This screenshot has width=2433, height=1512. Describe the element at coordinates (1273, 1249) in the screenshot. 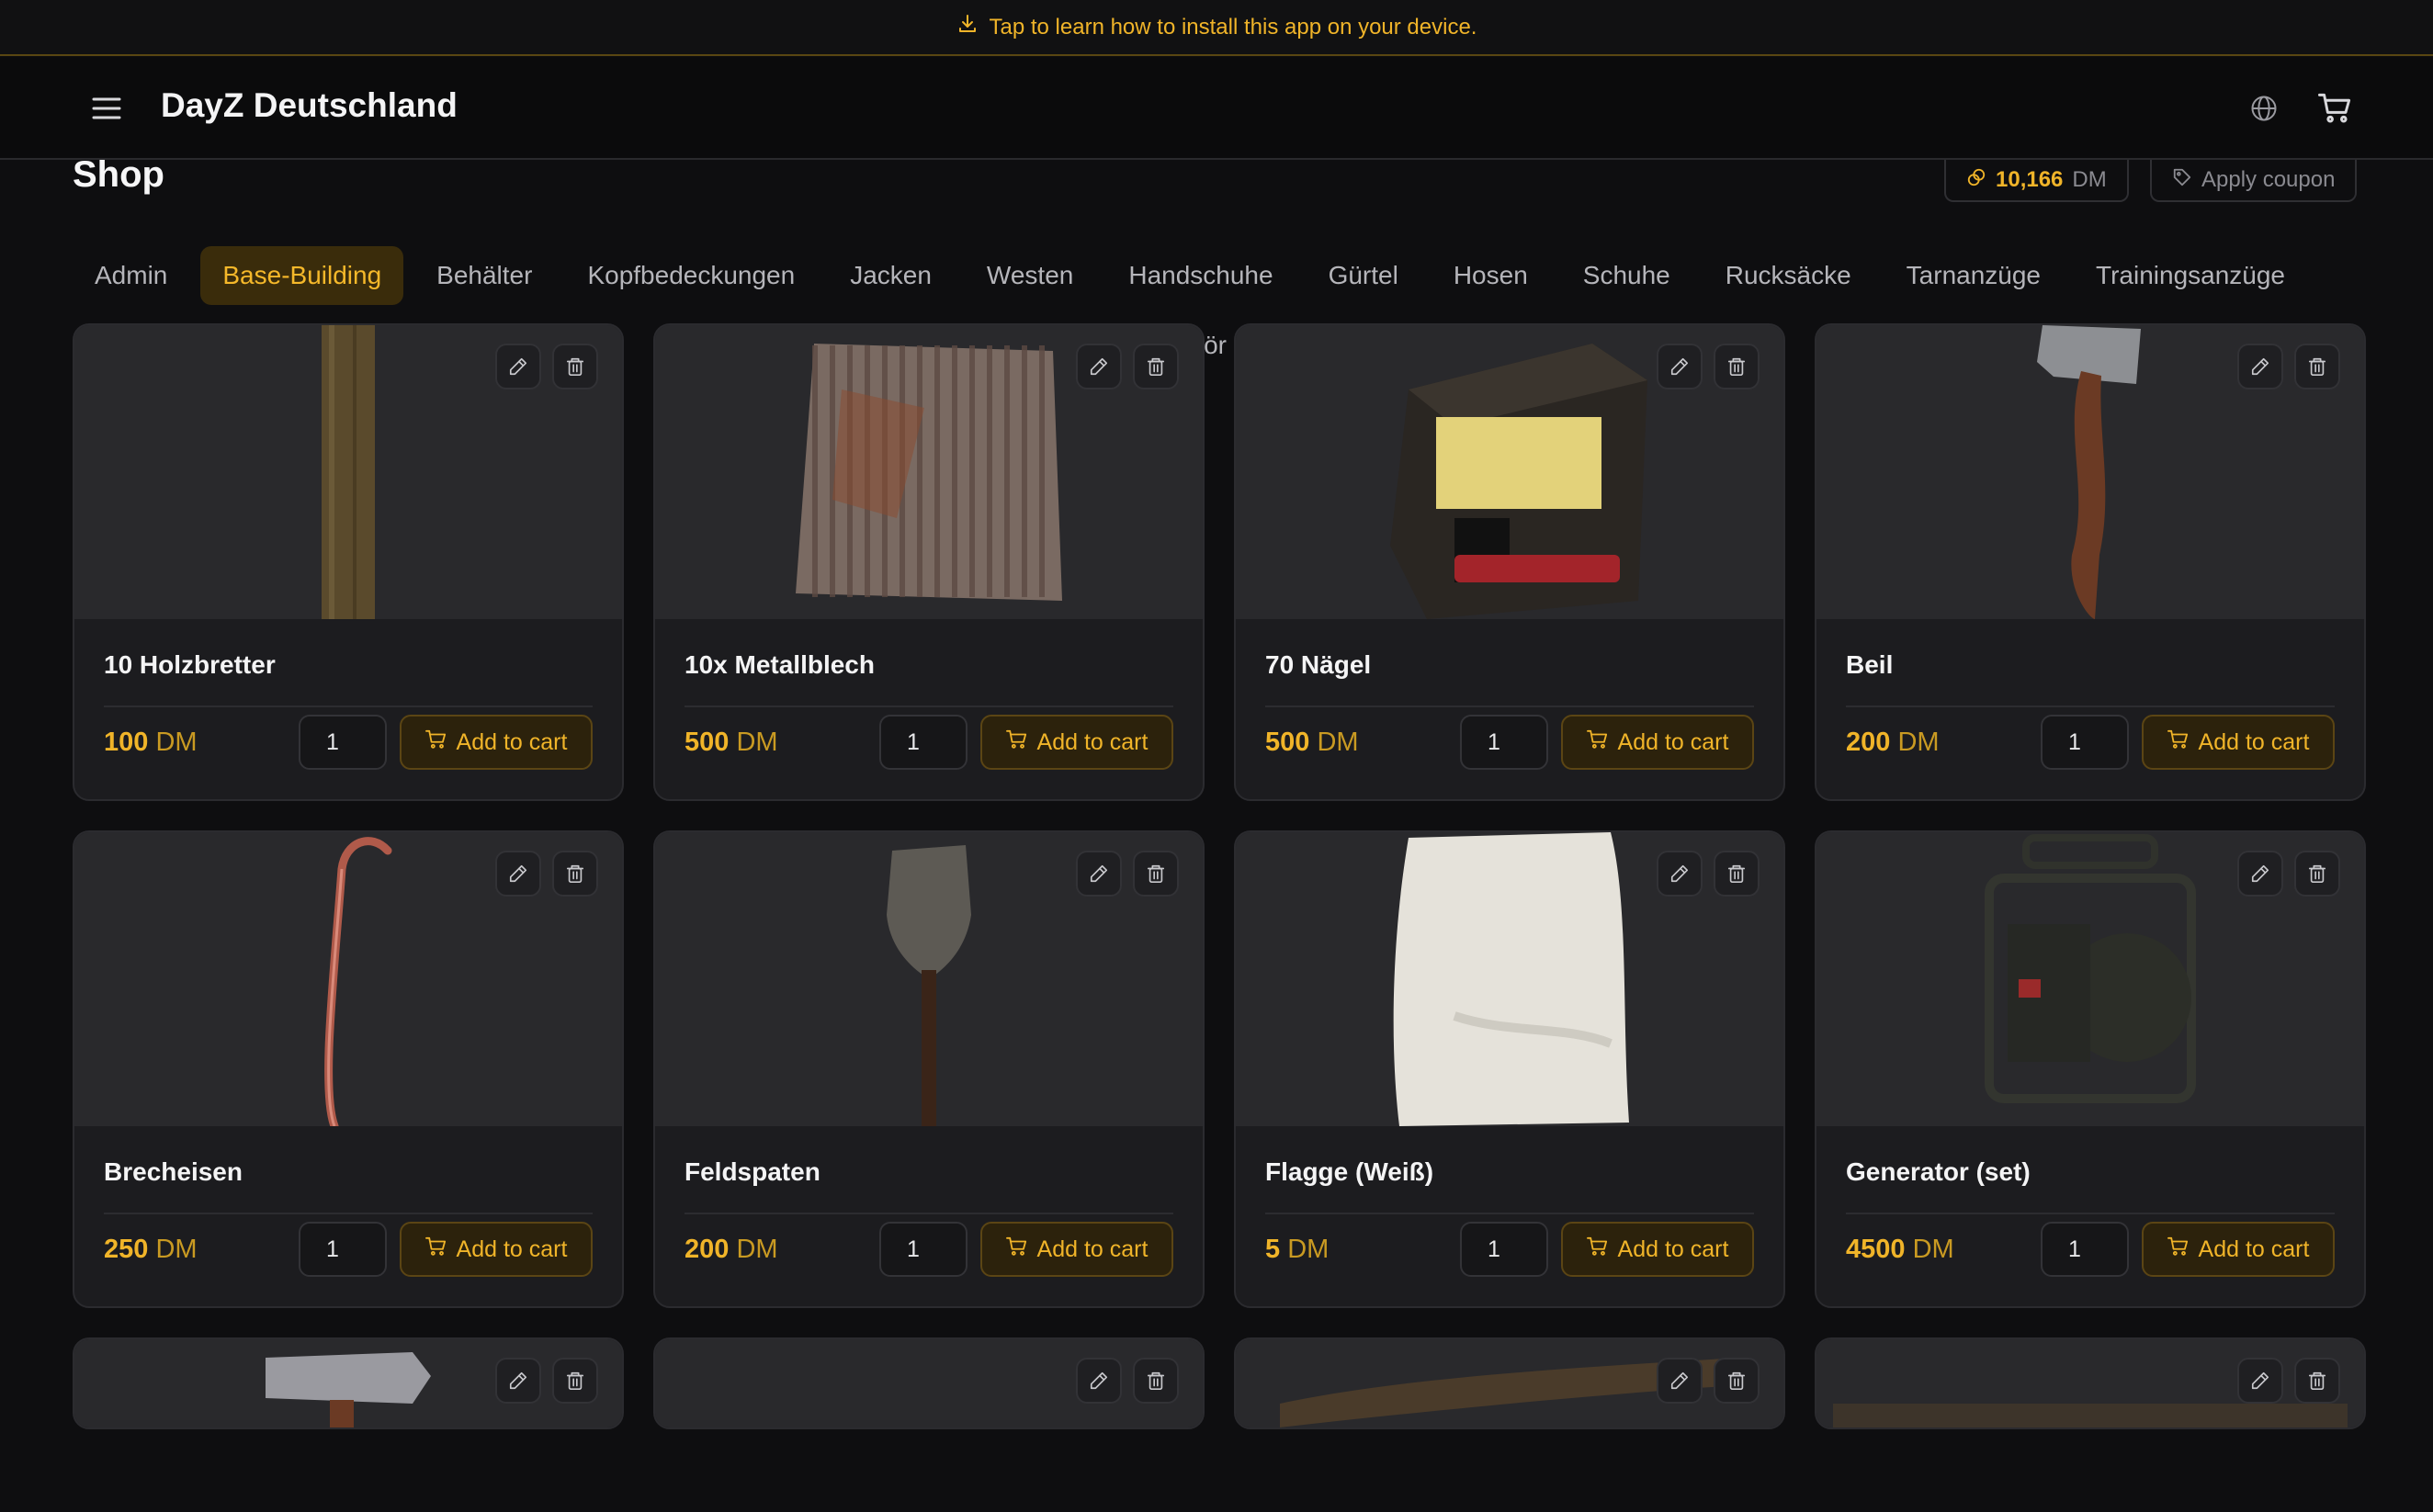

I see `price-value: 5` at that location.